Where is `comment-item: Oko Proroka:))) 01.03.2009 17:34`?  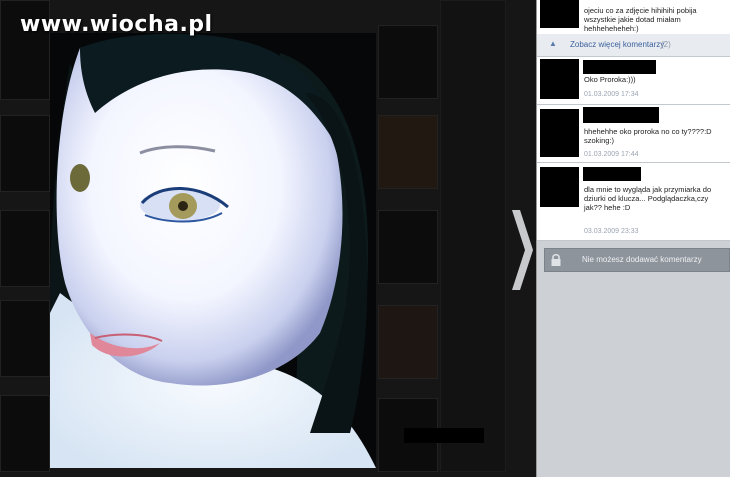 comment-item: Oko Proroka:))) 01.03.2009 17:34 is located at coordinates (633, 81).